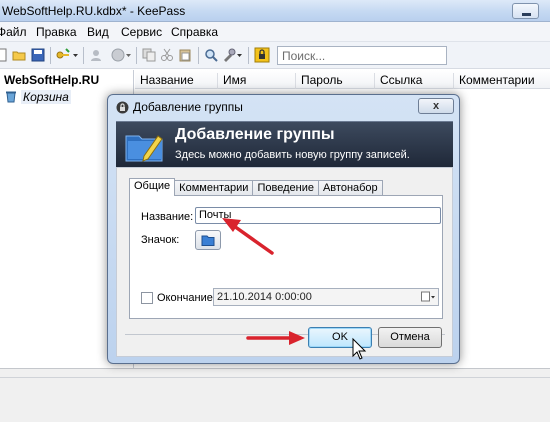 The height and width of the screenshot is (422, 550). I want to click on menu-bar: Файл Правка Вид Сервис Справка, so click(275, 32).